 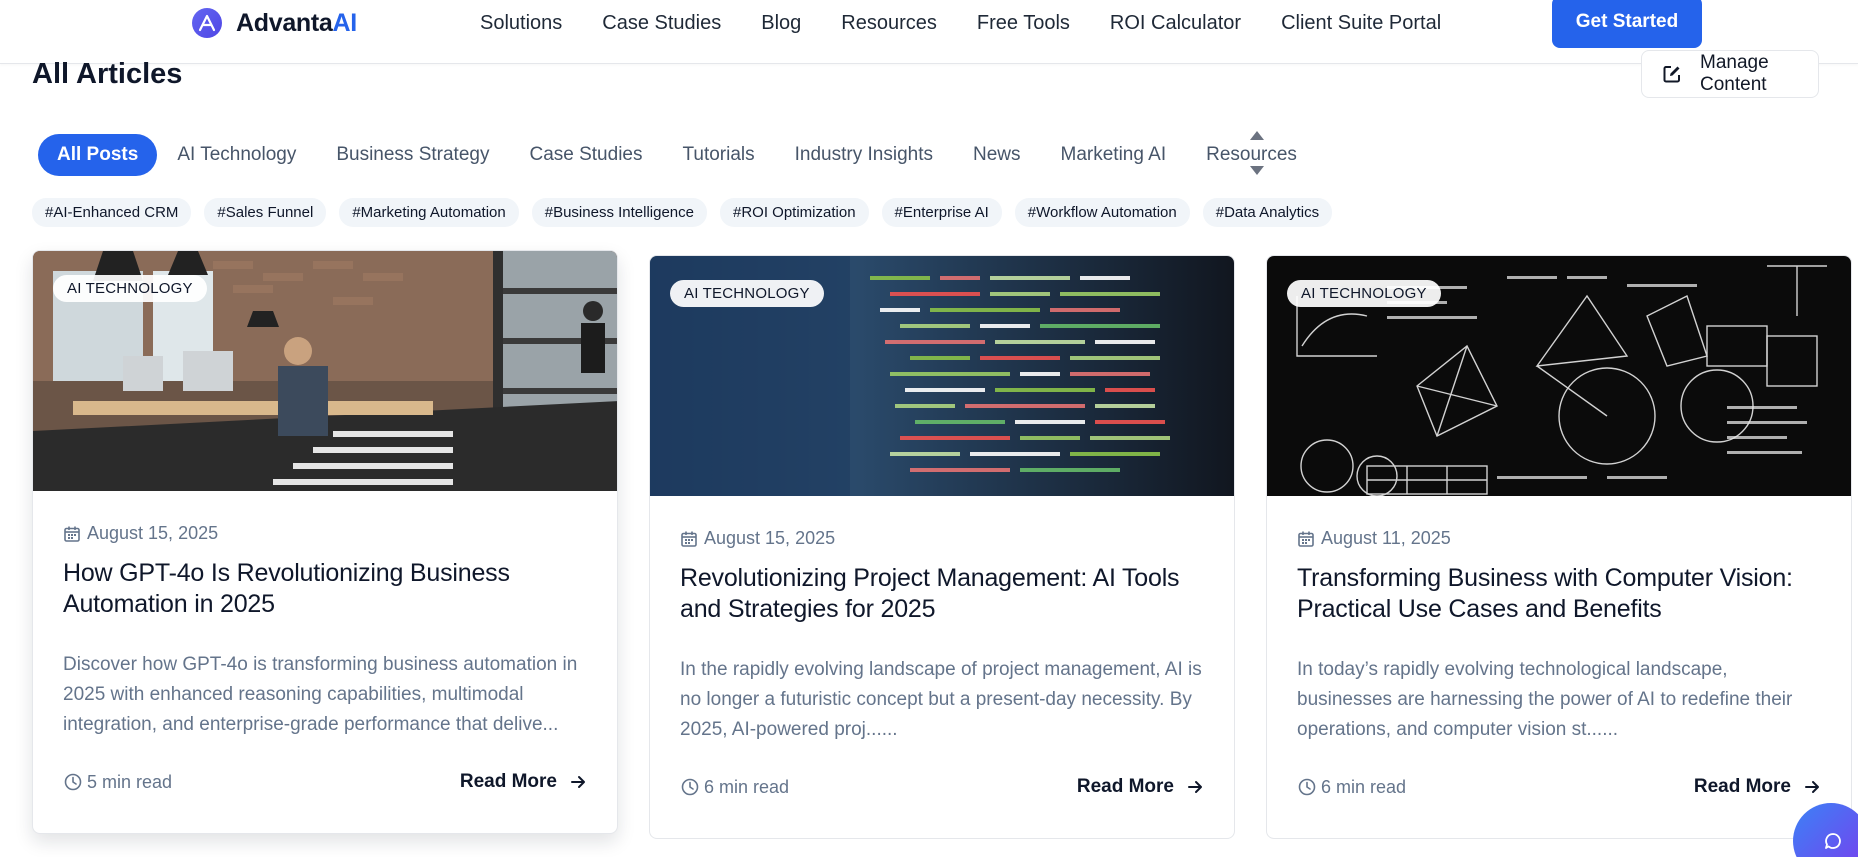 What do you see at coordinates (1257, 135) in the screenshot?
I see `scroll-up-icon` at bounding box center [1257, 135].